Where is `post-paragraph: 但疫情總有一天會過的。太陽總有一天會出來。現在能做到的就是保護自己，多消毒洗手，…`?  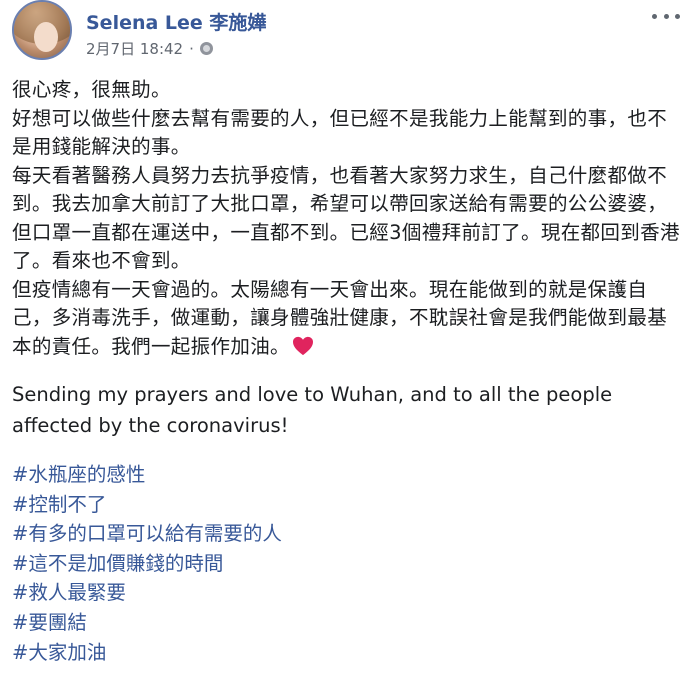 post-paragraph: 但疫情總有一天會過的。太陽總有一天會出來。現在能做到的就是保護自己，多消毒洗手，… is located at coordinates (340, 317).